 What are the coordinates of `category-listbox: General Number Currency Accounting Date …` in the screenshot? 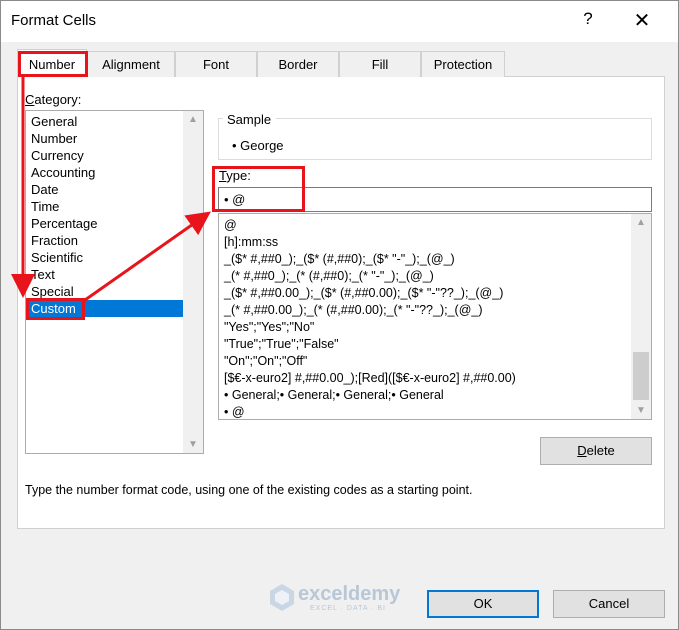 It's located at (114, 282).